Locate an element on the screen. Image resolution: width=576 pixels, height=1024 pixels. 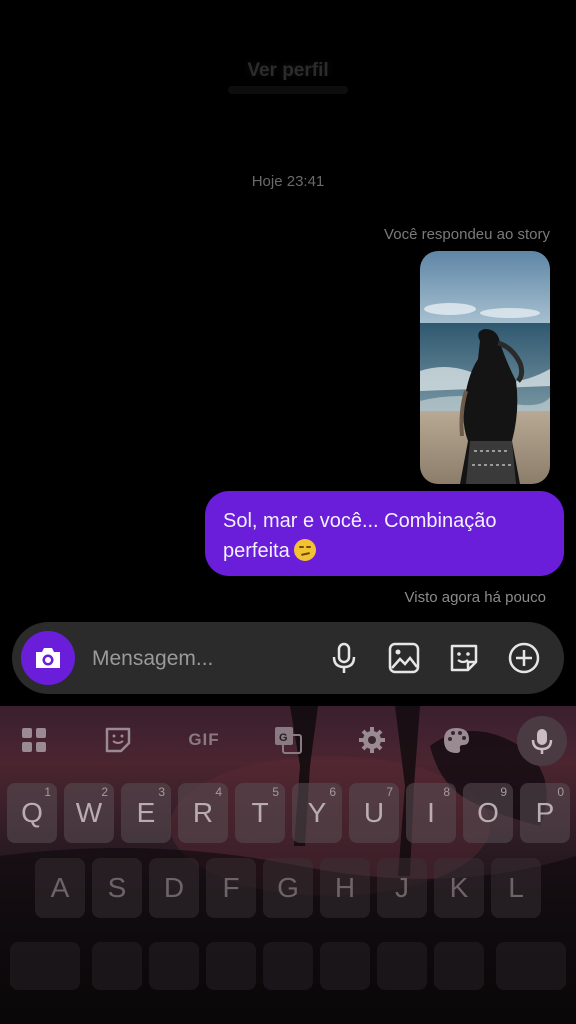
key-j: J is located at coordinates (402, 888).